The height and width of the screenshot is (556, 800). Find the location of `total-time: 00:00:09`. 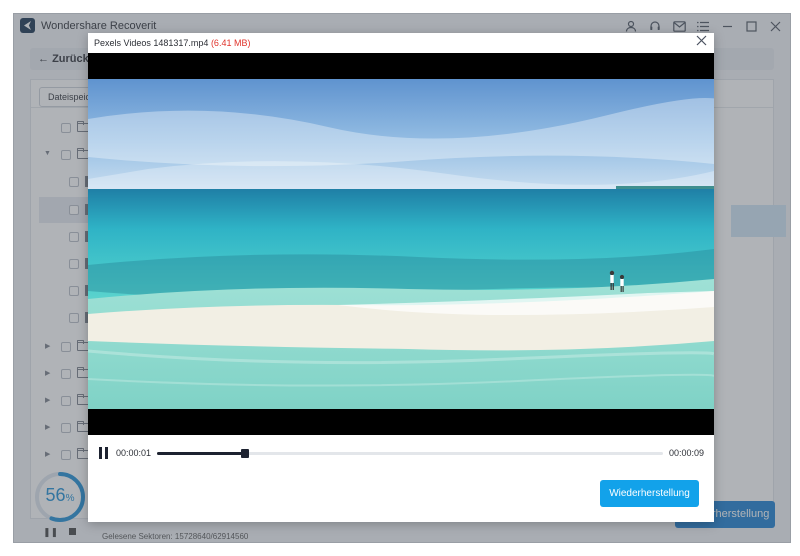

total-time: 00:00:09 is located at coordinates (686, 453).